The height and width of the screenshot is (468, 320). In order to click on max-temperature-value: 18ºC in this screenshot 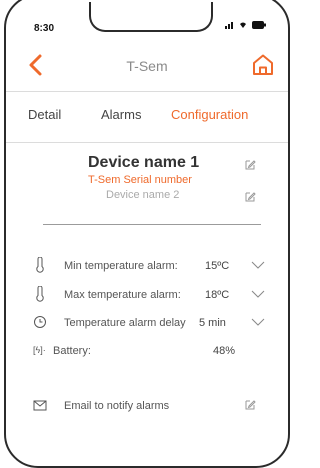, I will do `click(217, 295)`.